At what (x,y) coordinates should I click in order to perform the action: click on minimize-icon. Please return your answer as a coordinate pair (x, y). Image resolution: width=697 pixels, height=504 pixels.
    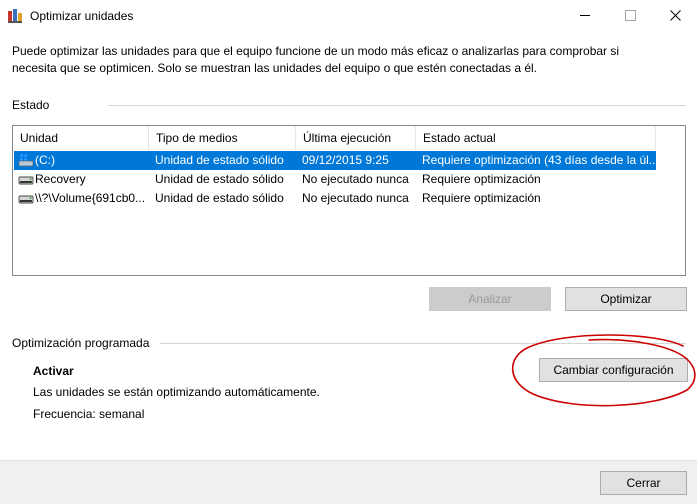
    Looking at the image, I should click on (584, 15).